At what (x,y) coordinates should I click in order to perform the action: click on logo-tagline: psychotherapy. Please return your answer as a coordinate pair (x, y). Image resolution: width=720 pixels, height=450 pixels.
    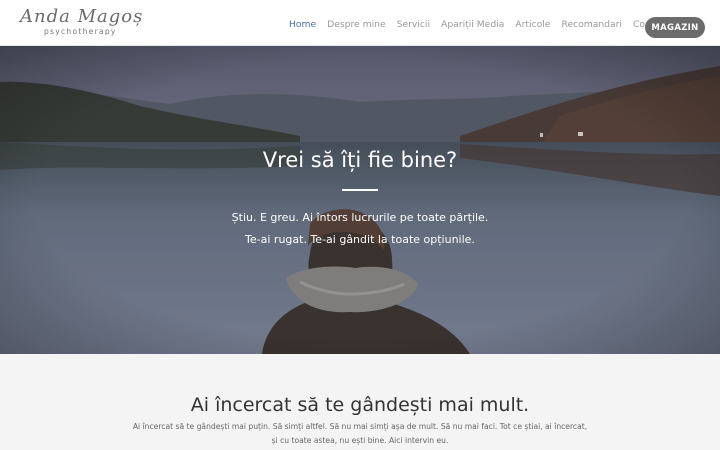
    Looking at the image, I should click on (80, 31).